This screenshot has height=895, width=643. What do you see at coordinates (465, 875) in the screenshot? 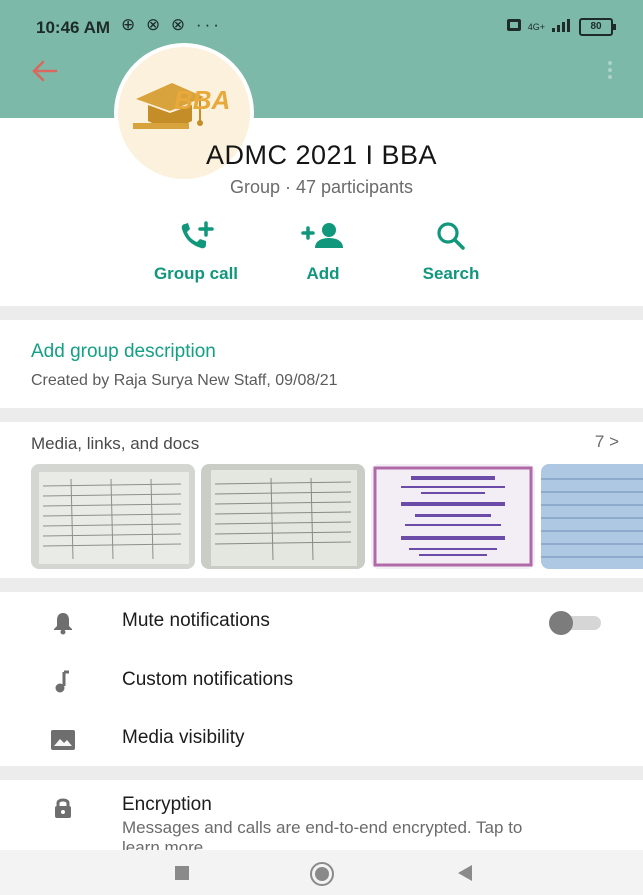
I see `back-triangle-icon` at bounding box center [465, 875].